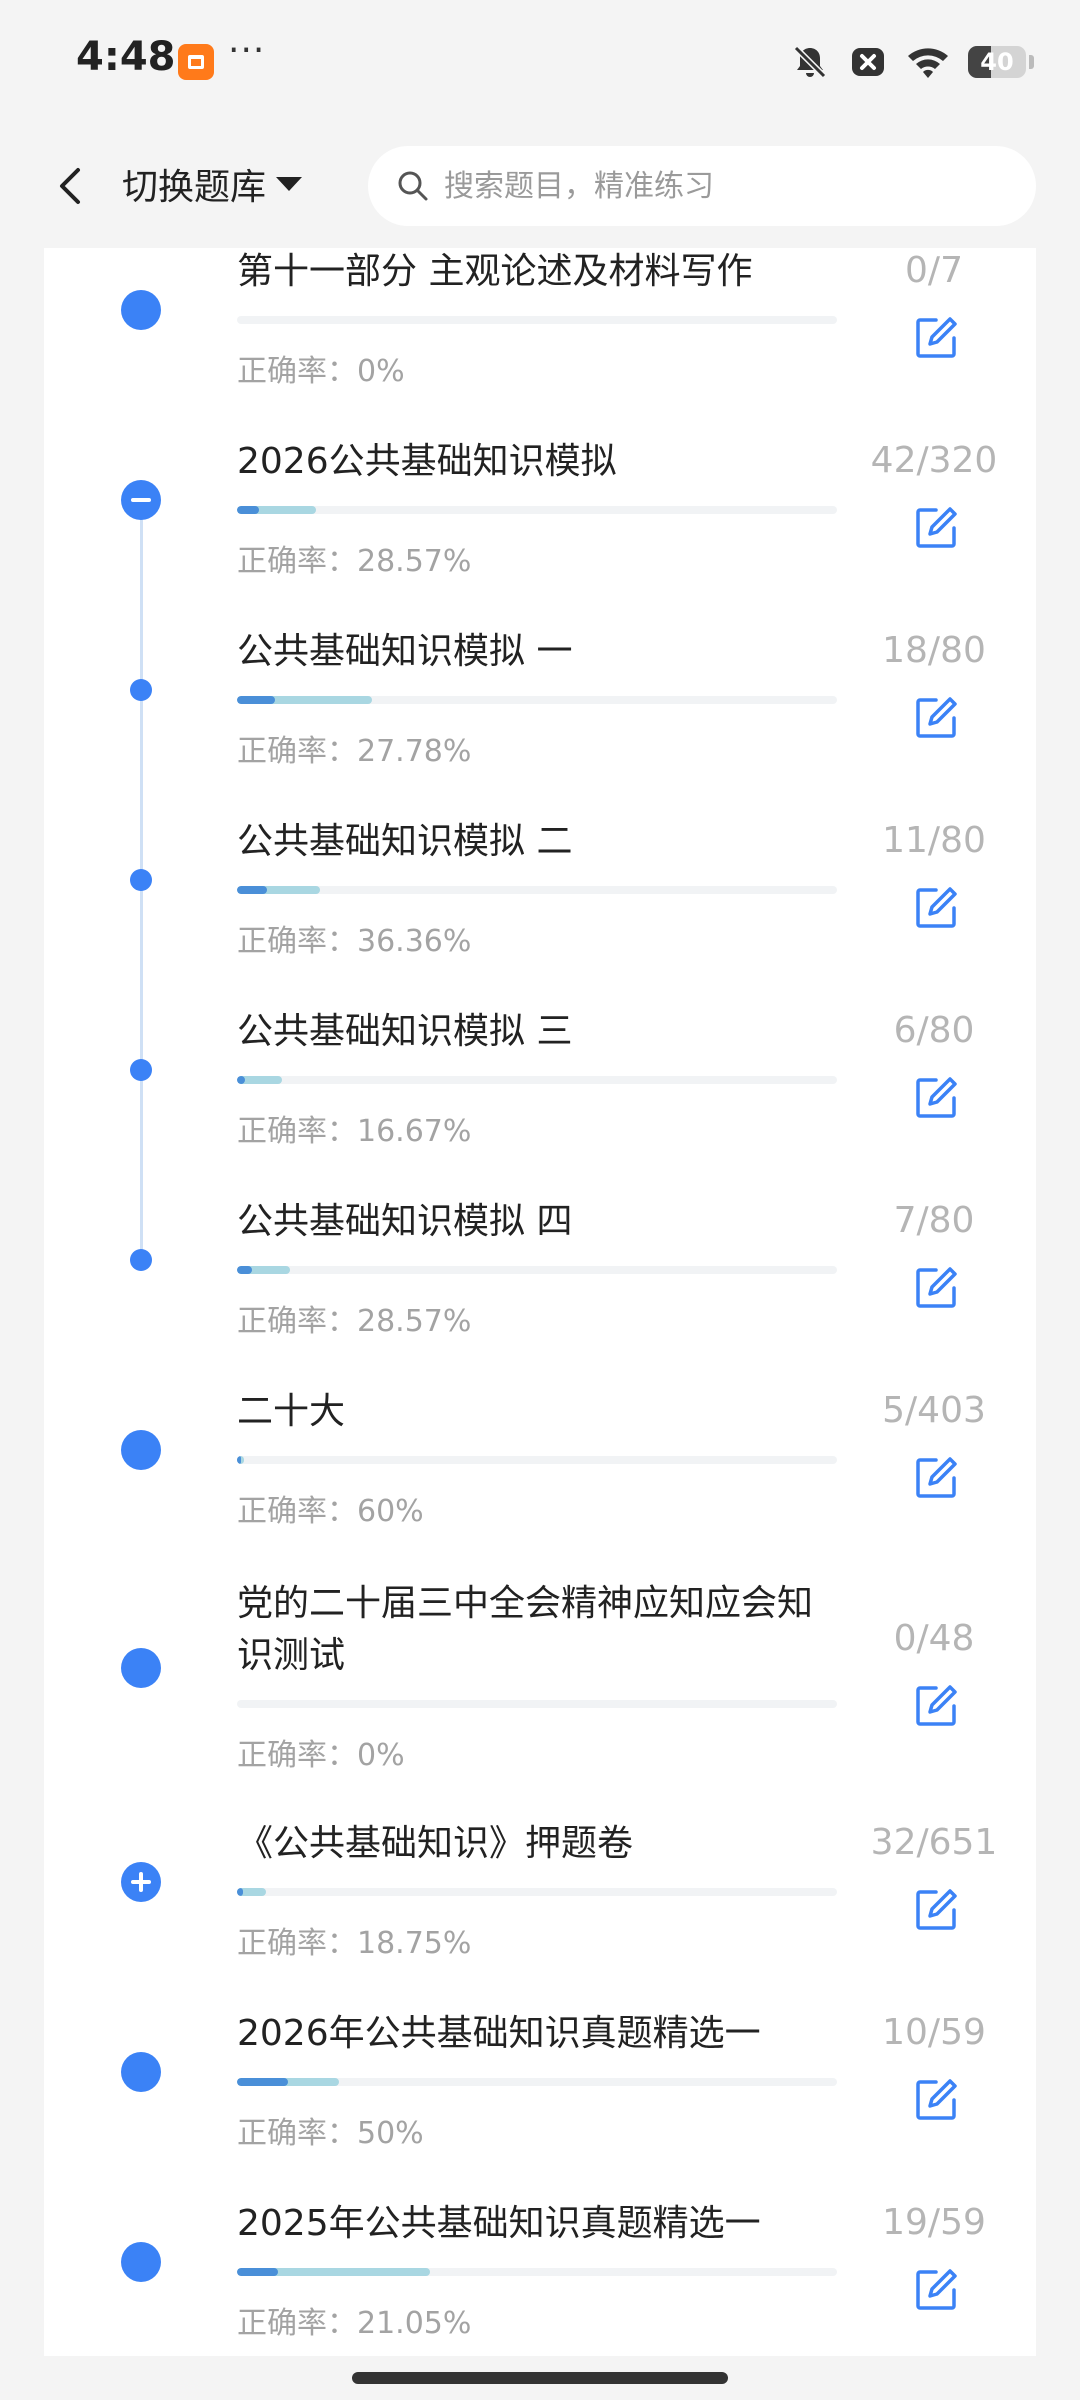  Describe the element at coordinates (540, 716) in the screenshot. I see `list-item: 公共基础知识模拟 一正确率：27.78% 18/80` at that location.